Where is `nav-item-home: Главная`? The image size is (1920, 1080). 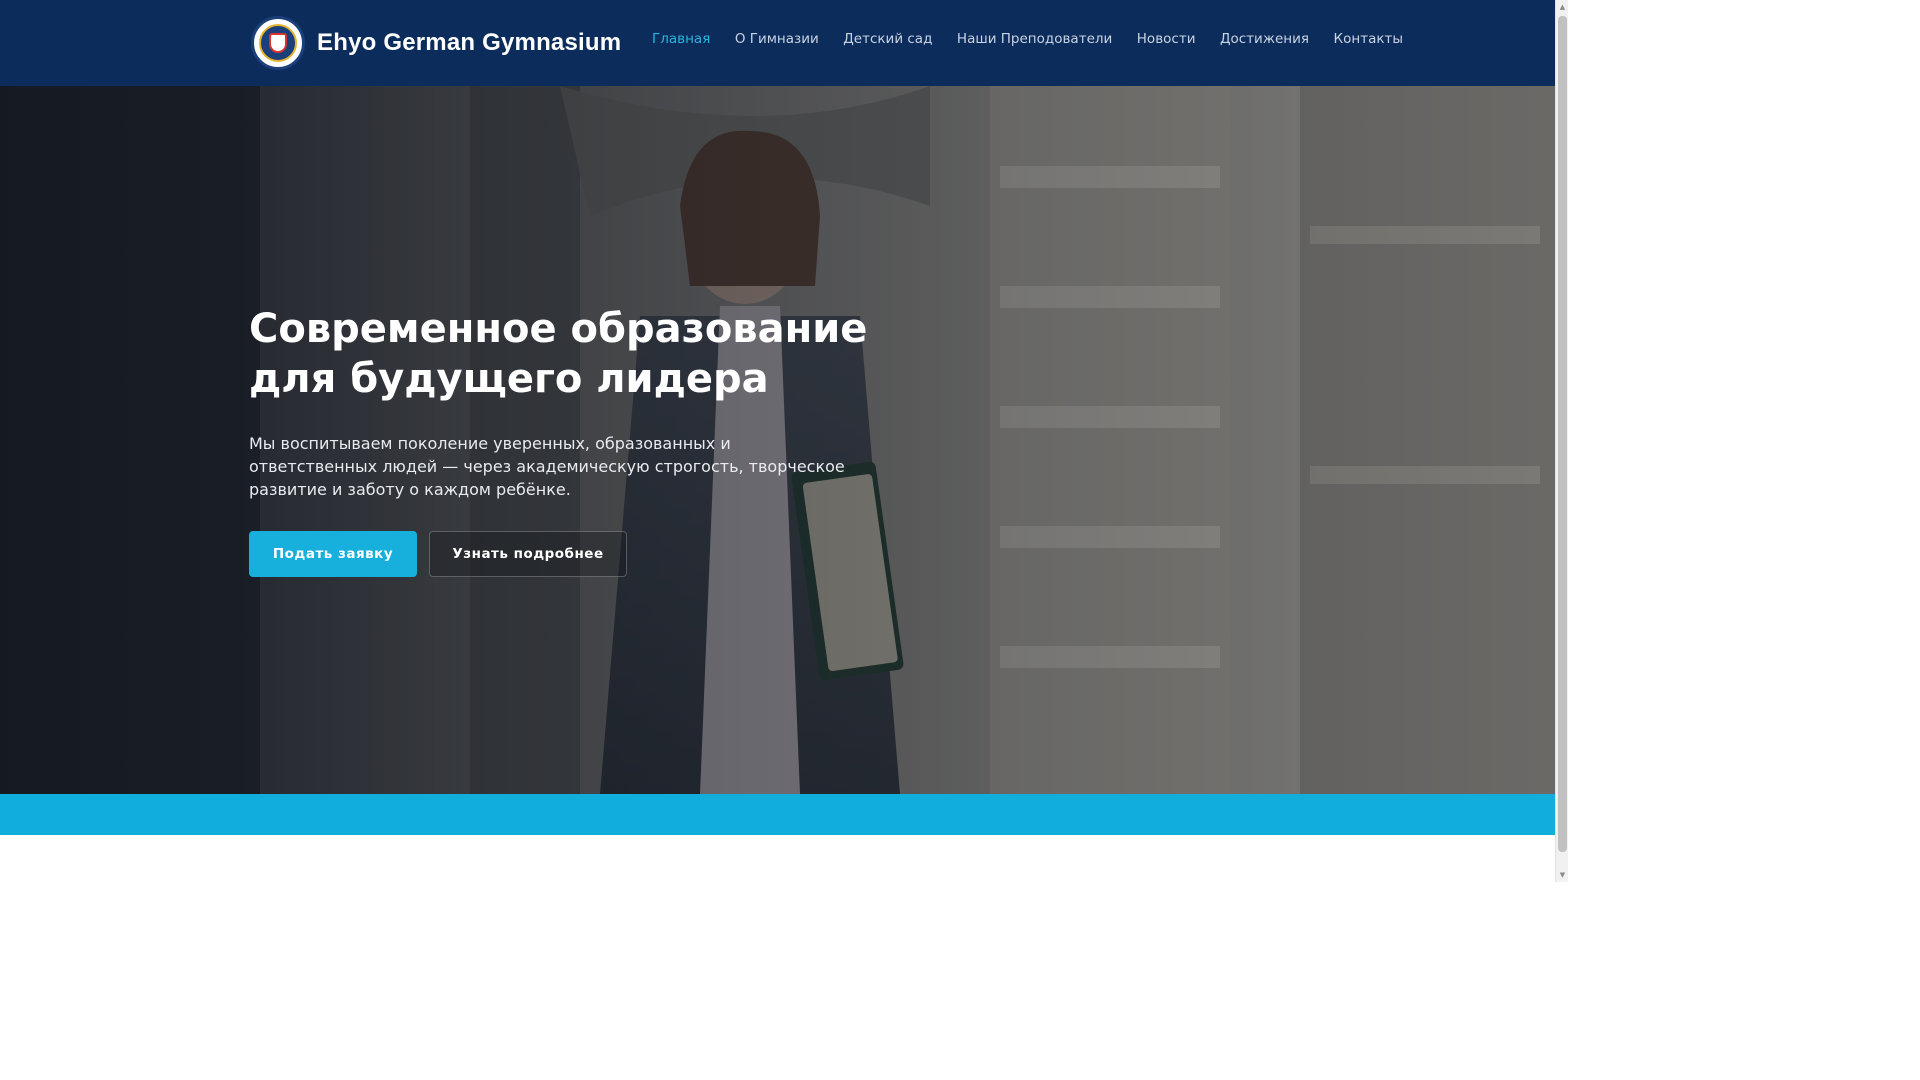
nav-item-home: Главная is located at coordinates (681, 39).